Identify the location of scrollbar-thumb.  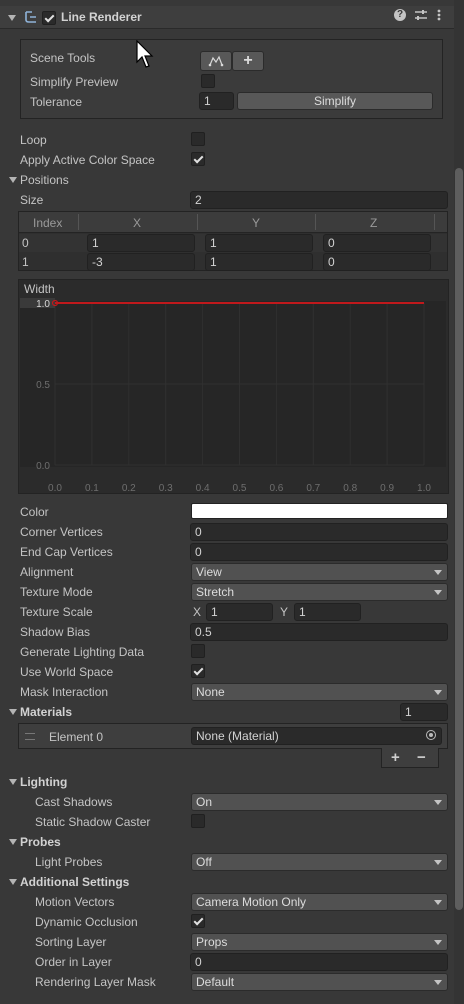
(459, 539).